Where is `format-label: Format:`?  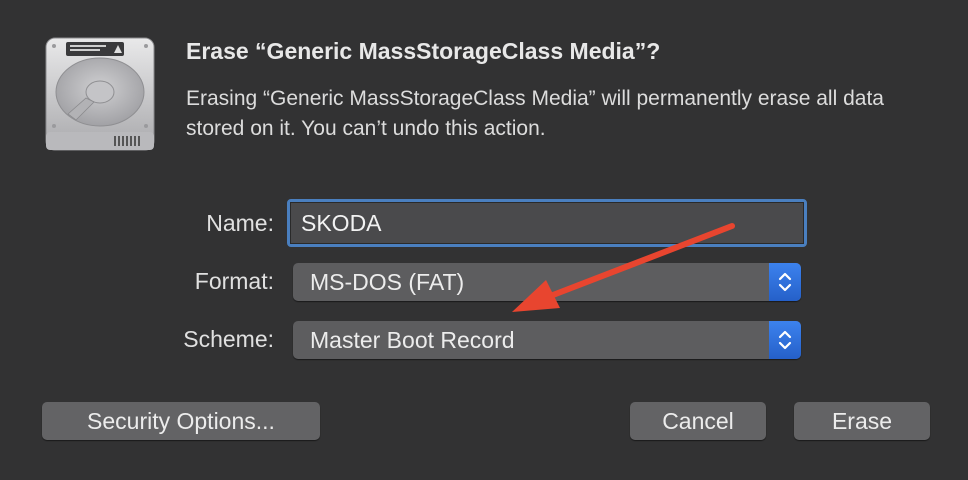 format-label: Format: is located at coordinates (234, 281).